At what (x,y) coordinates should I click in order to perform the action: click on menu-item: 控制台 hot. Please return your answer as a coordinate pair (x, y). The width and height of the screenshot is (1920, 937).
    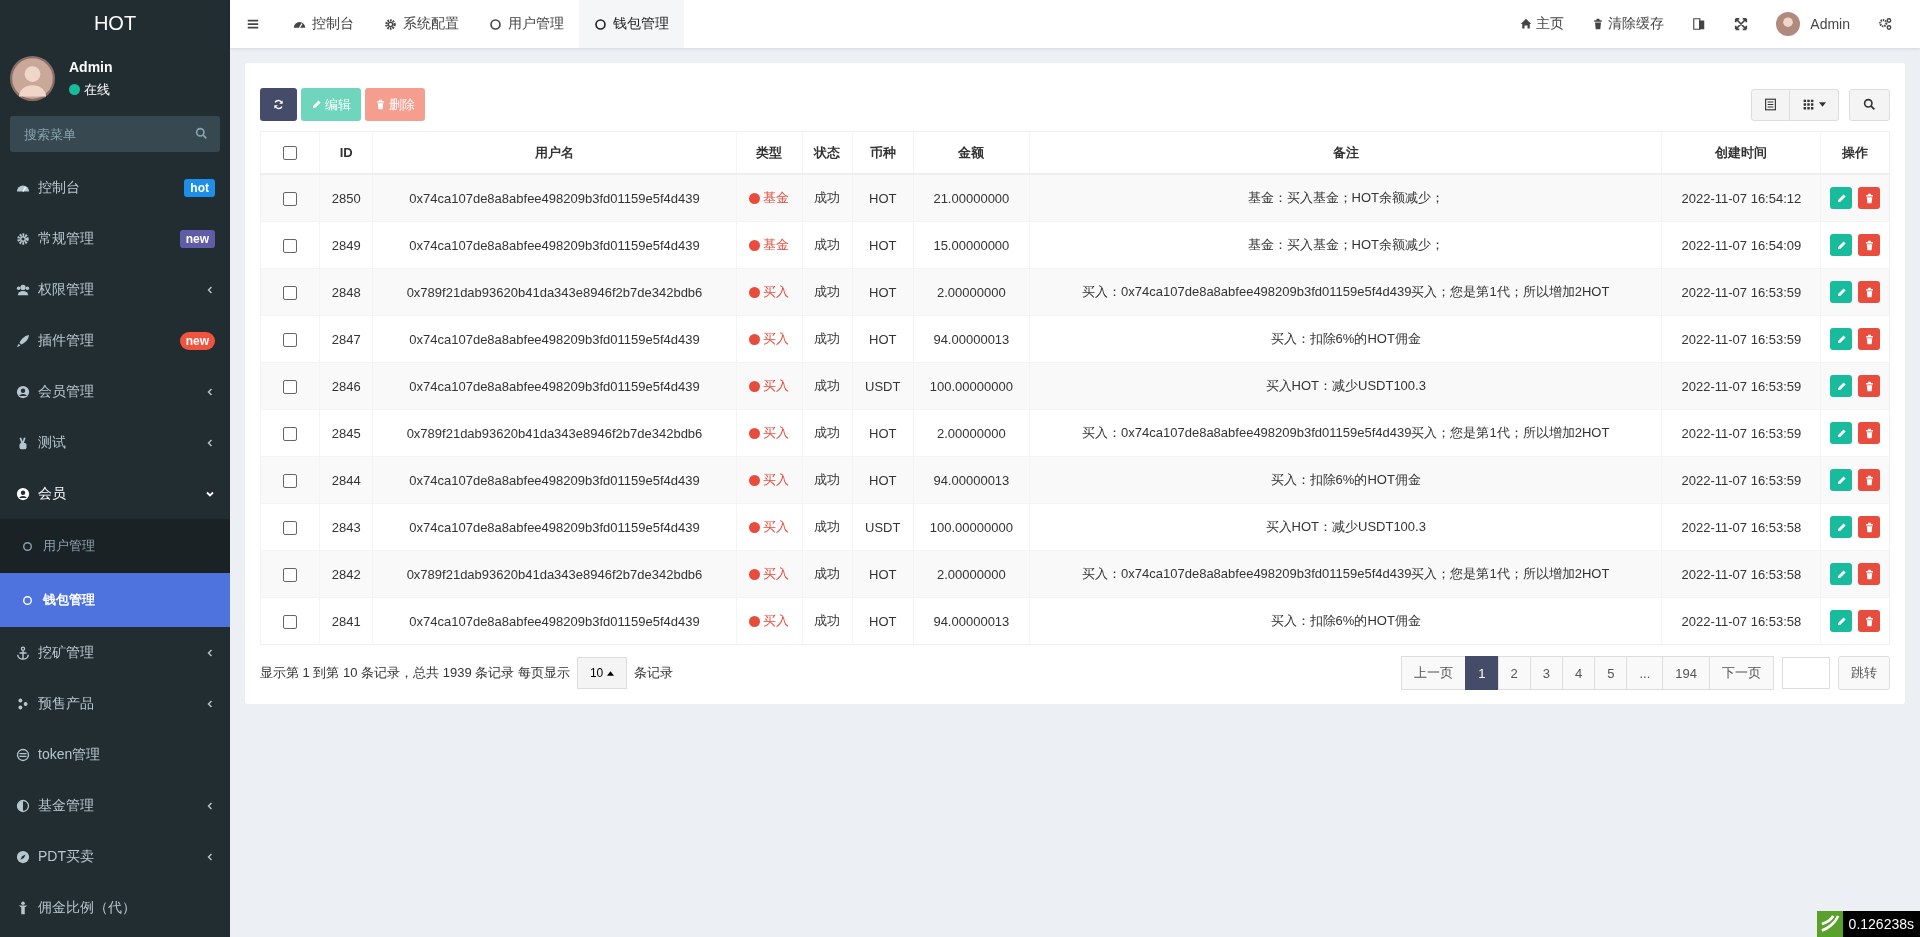
    Looking at the image, I should click on (115, 187).